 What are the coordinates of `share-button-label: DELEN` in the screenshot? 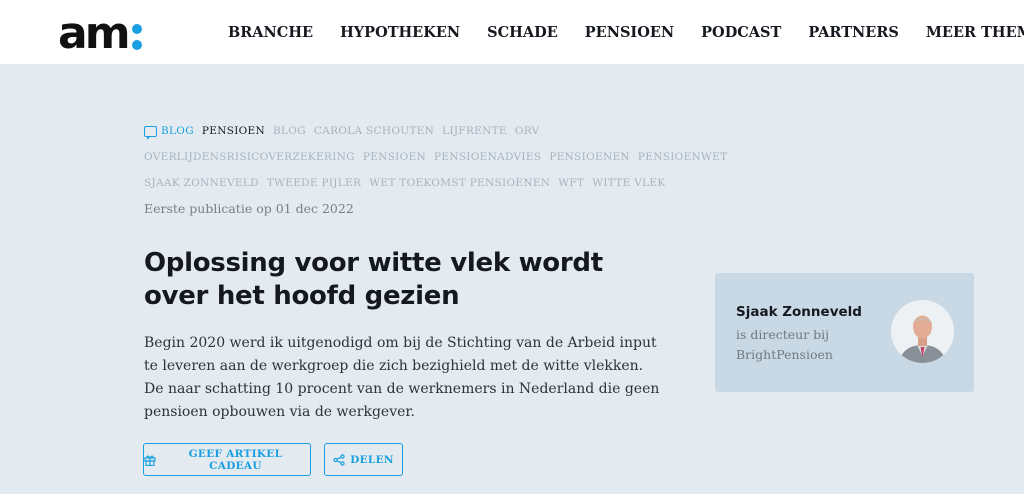 It's located at (372, 459).